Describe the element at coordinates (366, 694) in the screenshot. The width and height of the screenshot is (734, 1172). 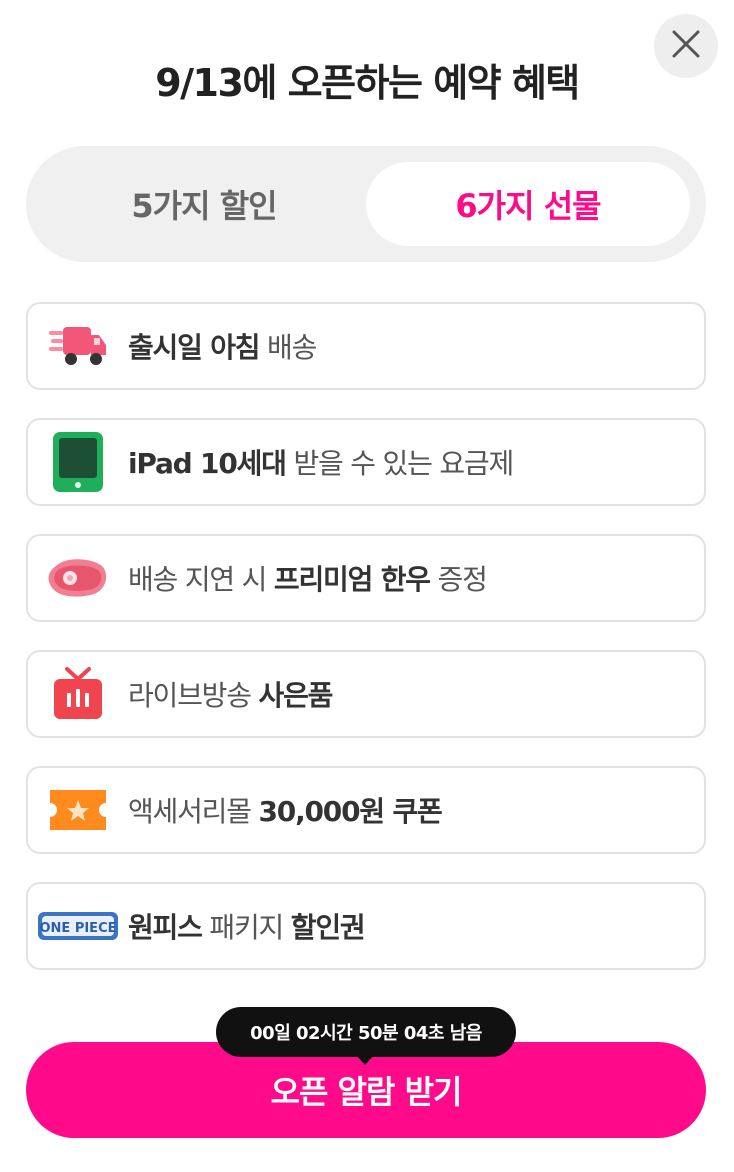
I see `list-item: 라이브방송 사은품` at that location.